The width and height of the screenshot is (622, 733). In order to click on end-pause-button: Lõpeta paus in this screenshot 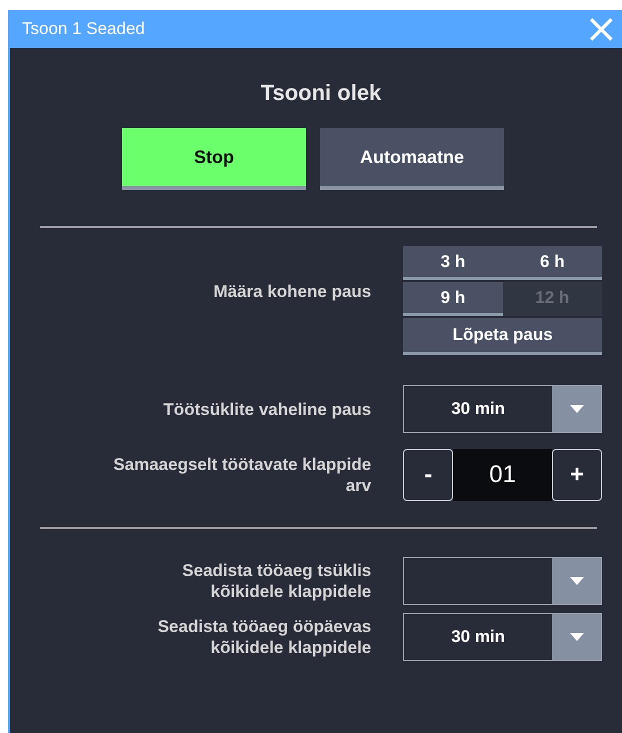, I will do `click(502, 336)`.